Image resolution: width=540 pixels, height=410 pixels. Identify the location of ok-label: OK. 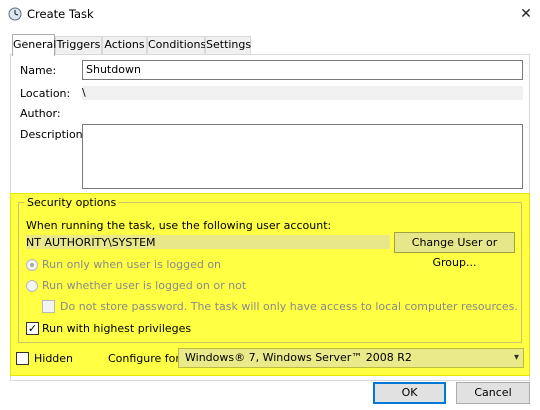
(409, 392).